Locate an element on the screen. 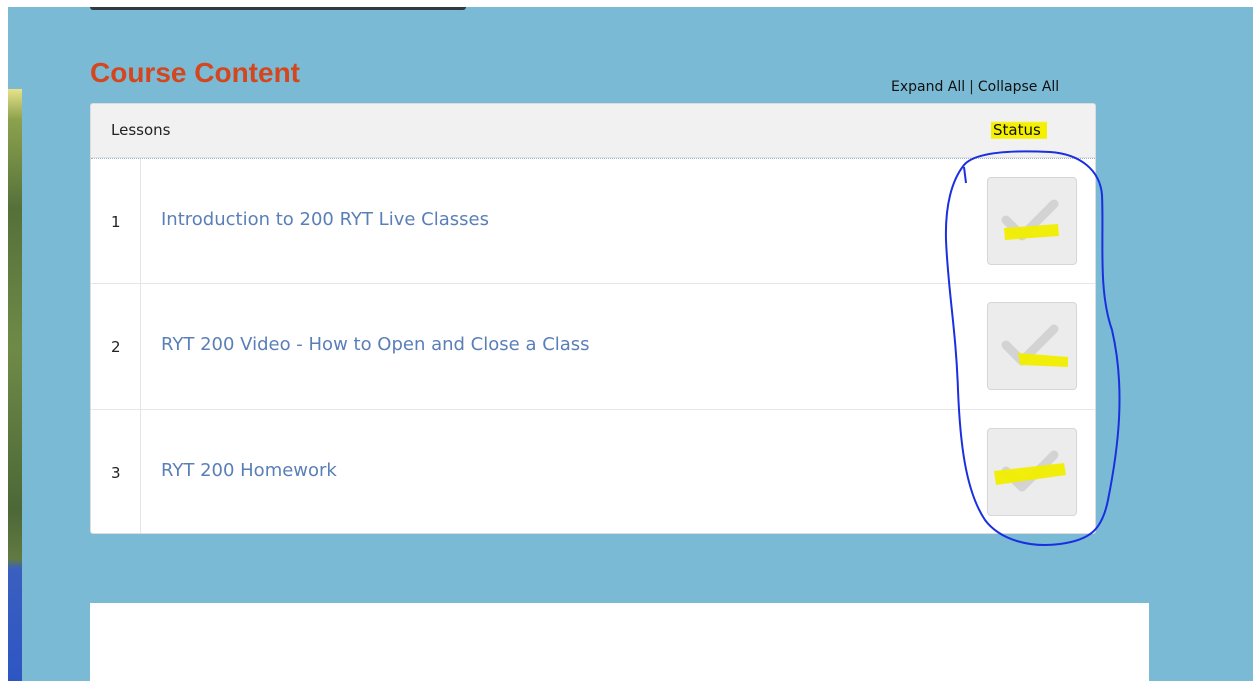 The height and width of the screenshot is (681, 1253). bottom-content-panel is located at coordinates (619, 642).